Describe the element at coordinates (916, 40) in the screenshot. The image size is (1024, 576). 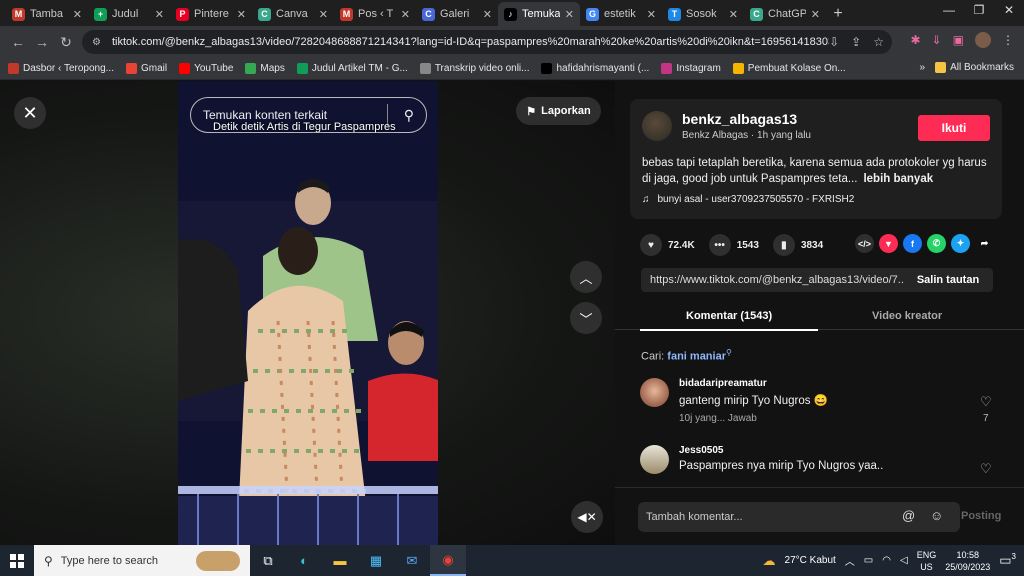
I see `extension-icon: ✱` at that location.